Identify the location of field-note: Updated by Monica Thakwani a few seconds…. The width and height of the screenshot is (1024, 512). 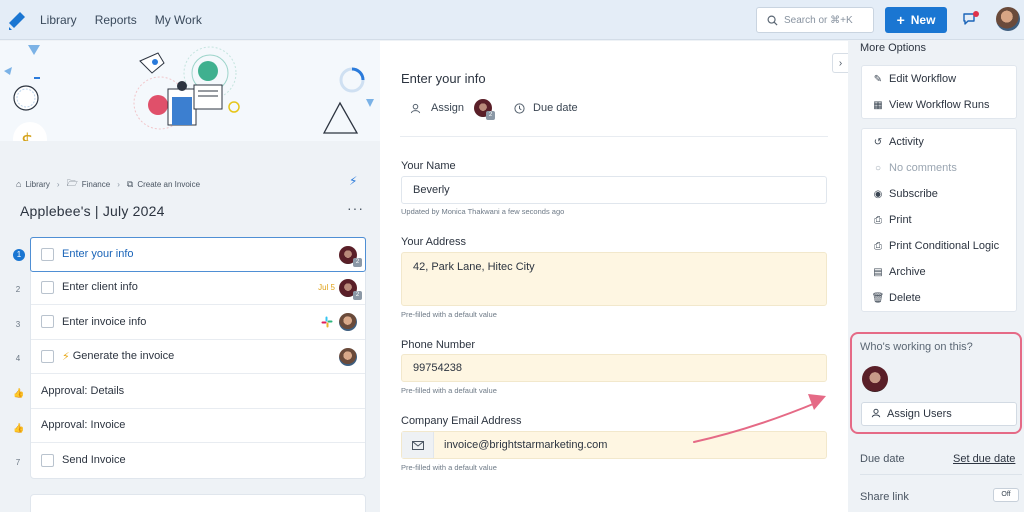
(483, 211).